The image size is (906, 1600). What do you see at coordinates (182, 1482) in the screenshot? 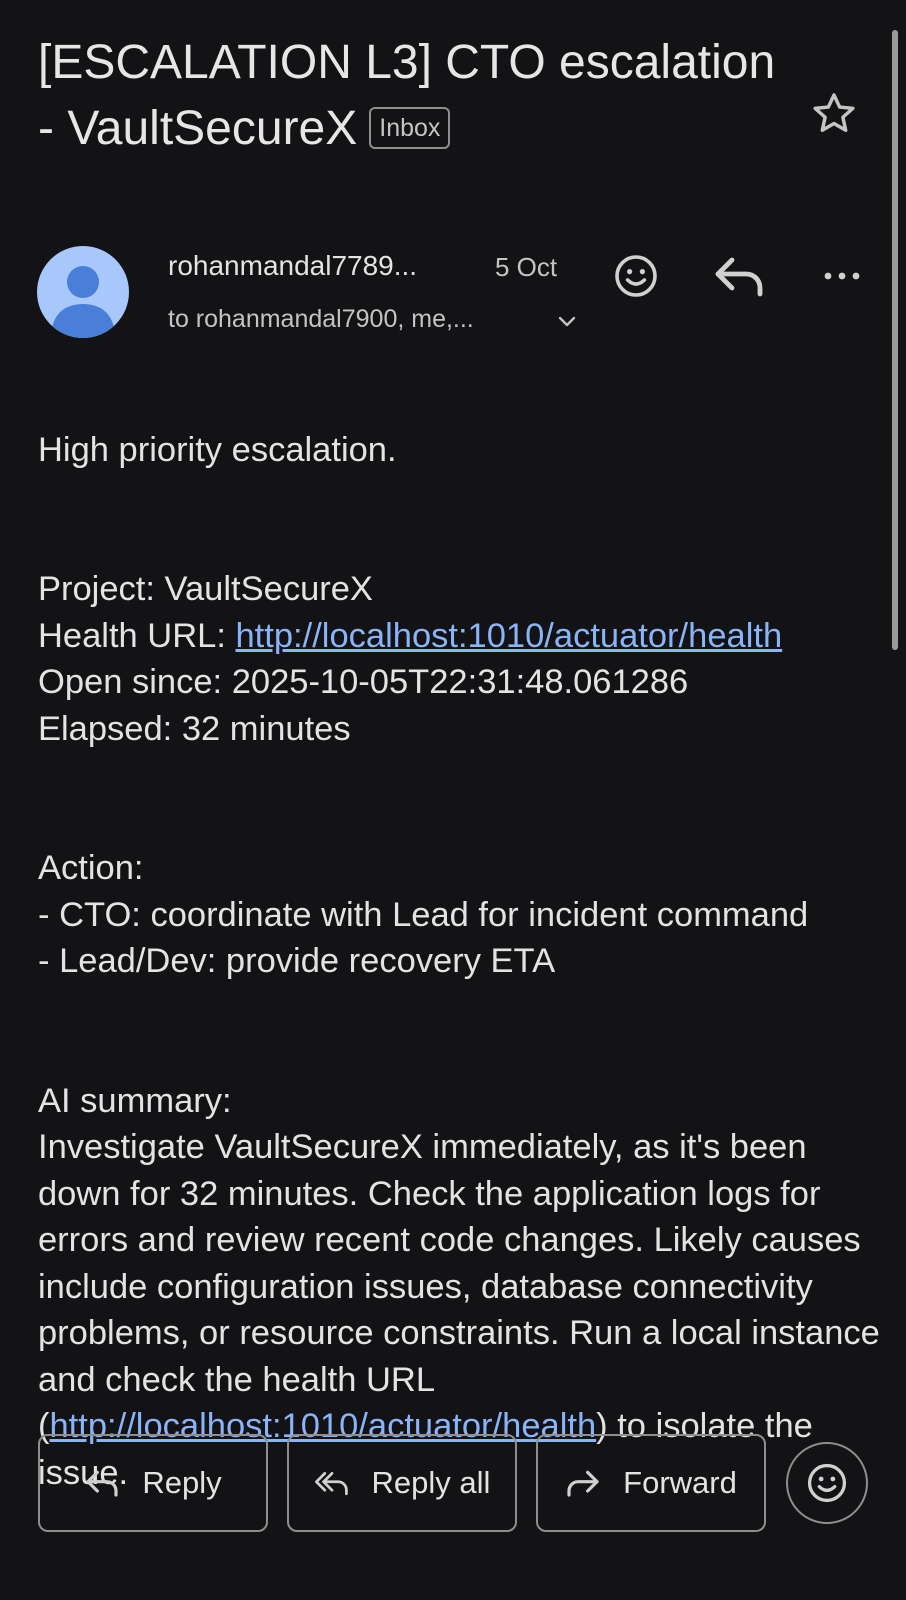
I see `reply-button-label: Reply` at bounding box center [182, 1482].